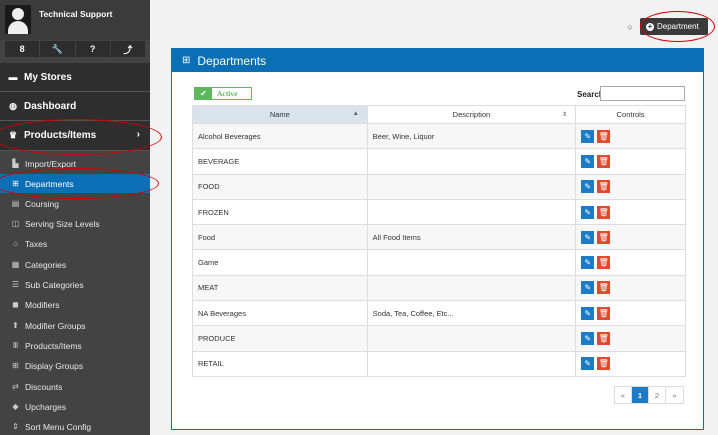  What do you see at coordinates (57, 49) in the screenshot?
I see `tools-quick-button: 🔧` at bounding box center [57, 49].